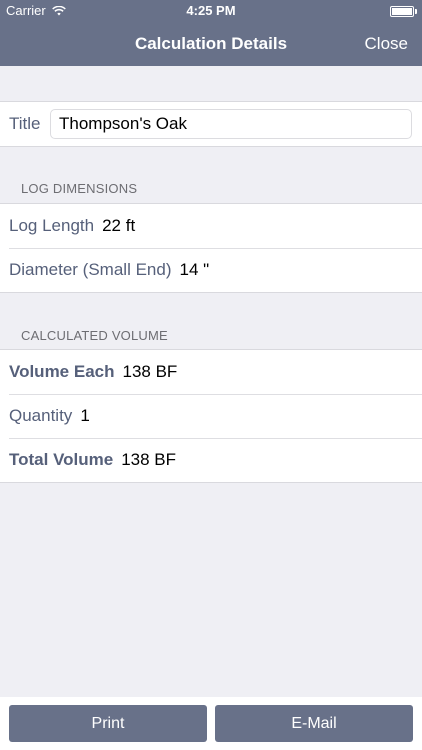 The width and height of the screenshot is (422, 750). I want to click on log-dimensions-header: LOG DIMENSIONS, so click(79, 188).